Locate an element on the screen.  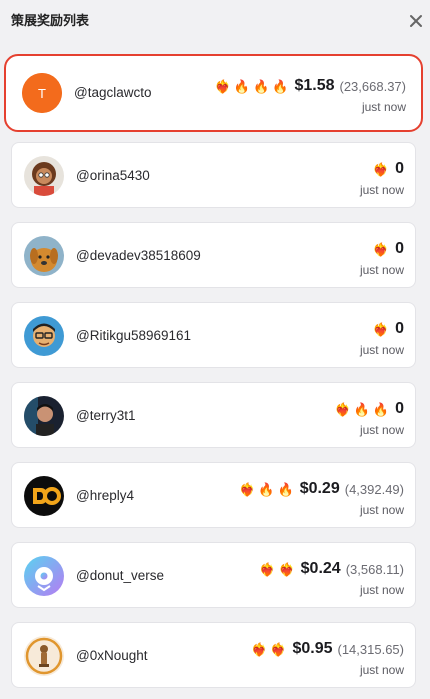
reward-info: ❤️‍🔥 🔥 🔥 0 is located at coordinates (369, 409).